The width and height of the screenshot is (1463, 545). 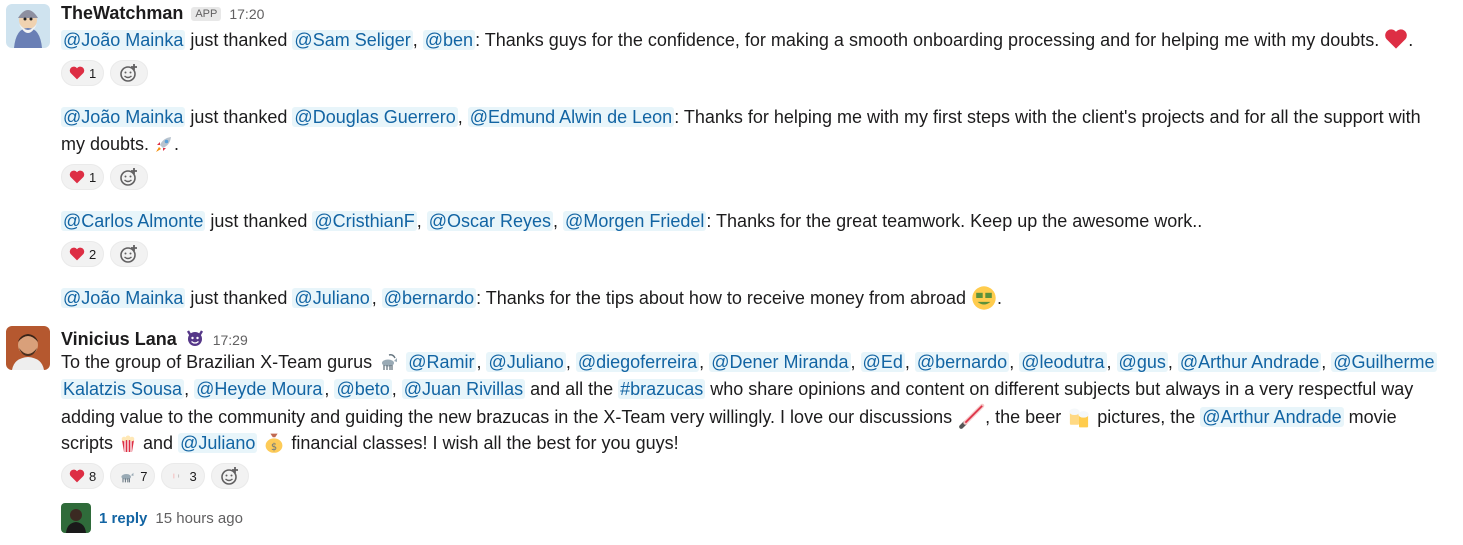 I want to click on mention: @Sam Seliger, so click(x=352, y=40).